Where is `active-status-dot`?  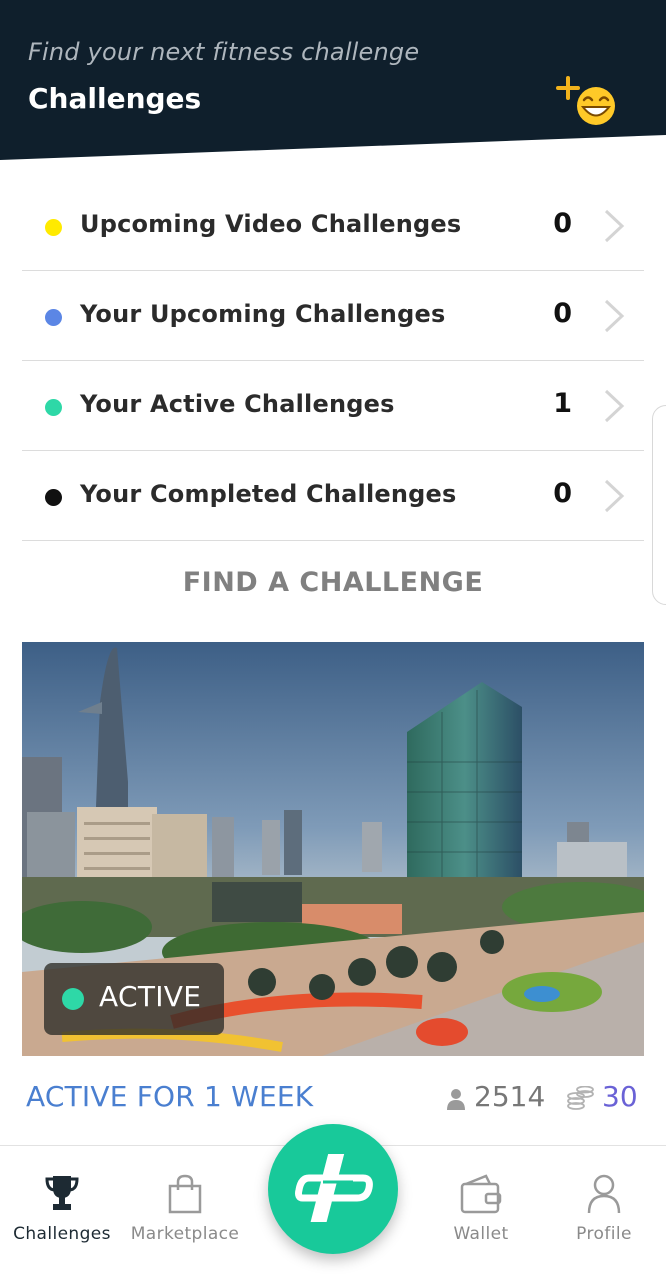
active-status-dot is located at coordinates (73, 999).